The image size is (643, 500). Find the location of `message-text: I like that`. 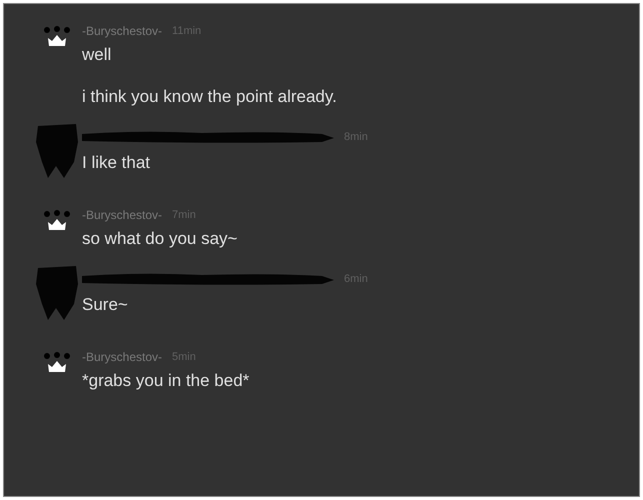

message-text: I like that is located at coordinates (117, 163).